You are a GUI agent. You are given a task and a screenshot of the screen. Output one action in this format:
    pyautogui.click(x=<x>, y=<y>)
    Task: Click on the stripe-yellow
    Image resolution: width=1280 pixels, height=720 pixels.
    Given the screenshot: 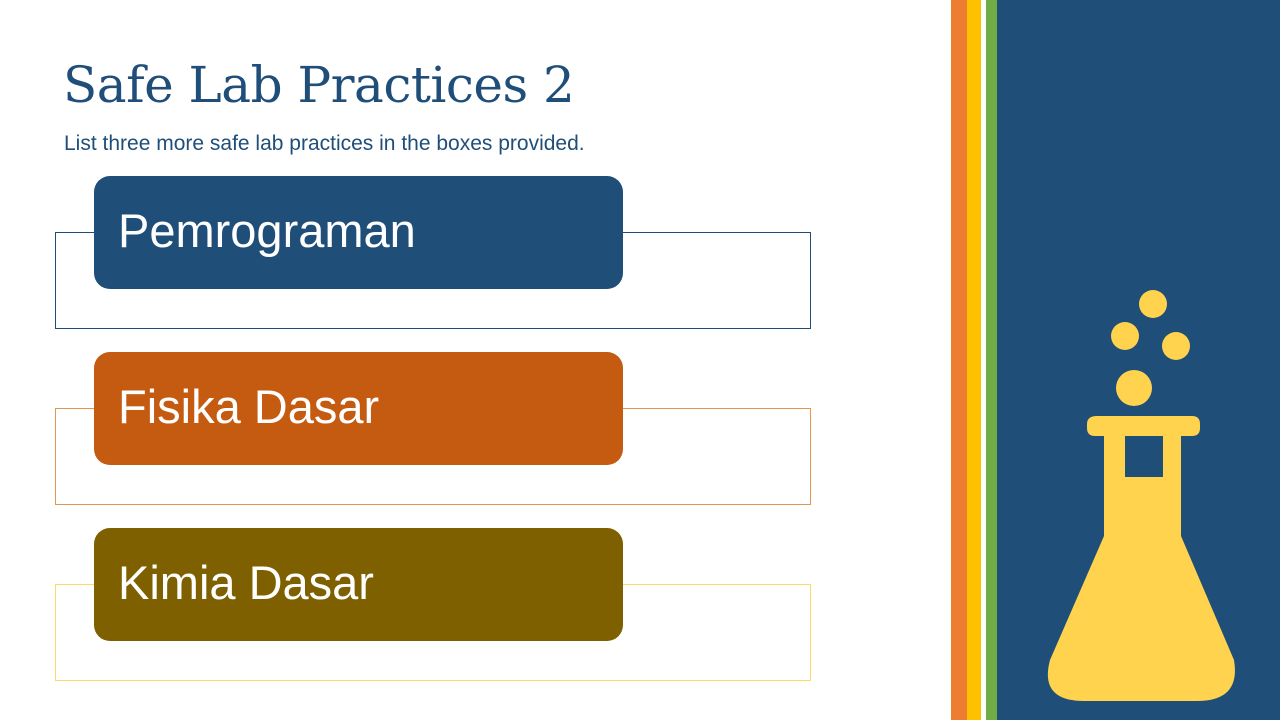 What is the action you would take?
    pyautogui.click(x=974, y=360)
    